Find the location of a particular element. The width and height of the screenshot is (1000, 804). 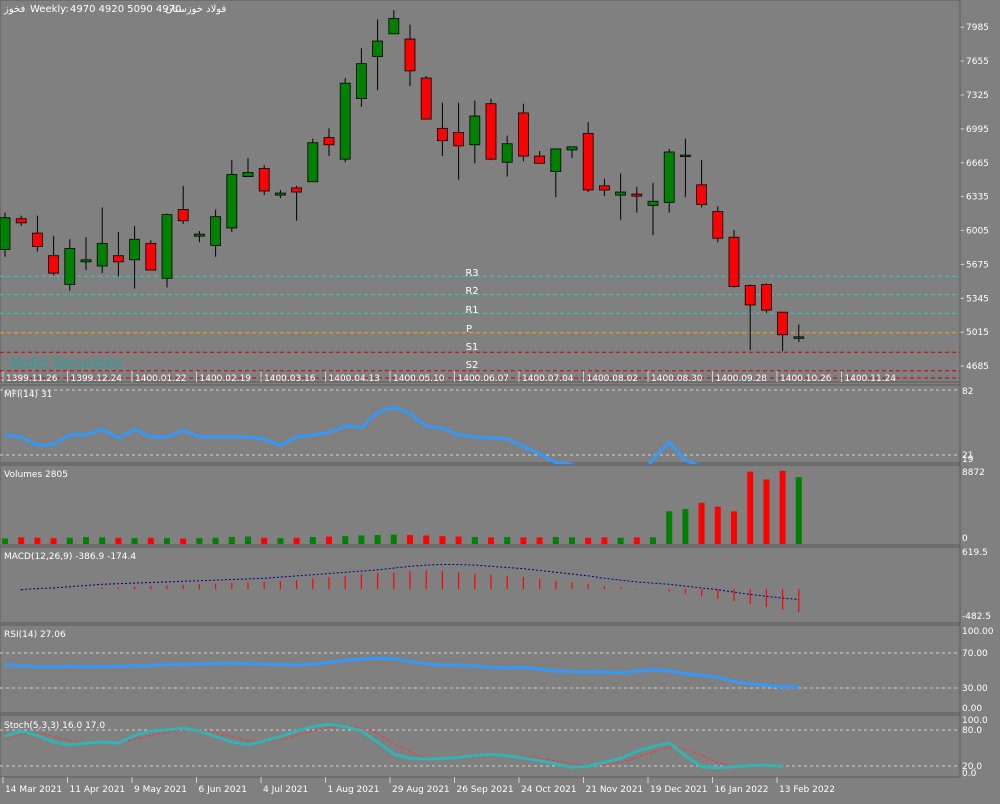

price-tick-label: 7985 is located at coordinates (977, 28).